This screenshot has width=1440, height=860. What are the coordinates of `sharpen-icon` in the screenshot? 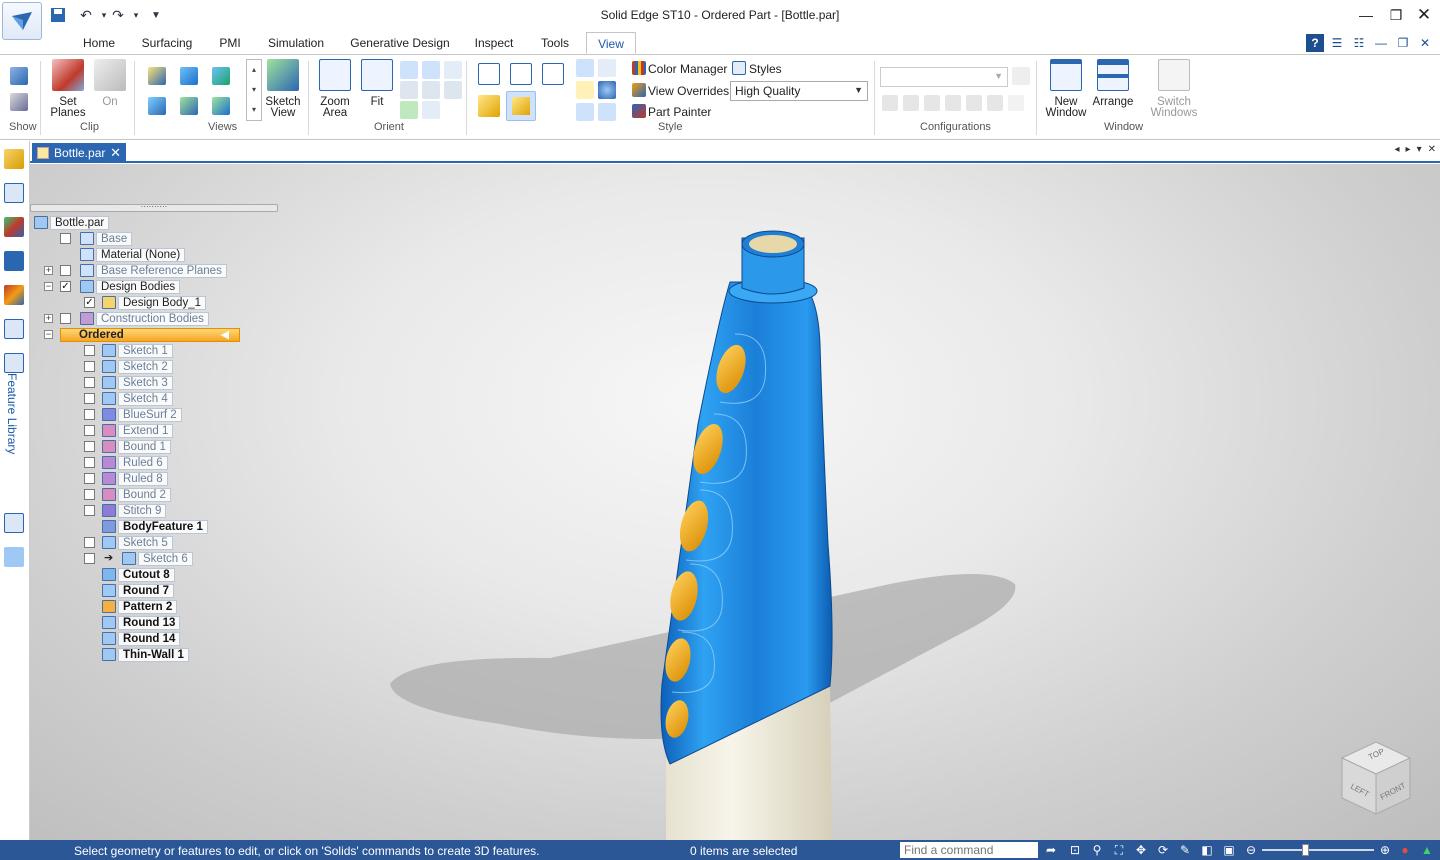 It's located at (585, 68).